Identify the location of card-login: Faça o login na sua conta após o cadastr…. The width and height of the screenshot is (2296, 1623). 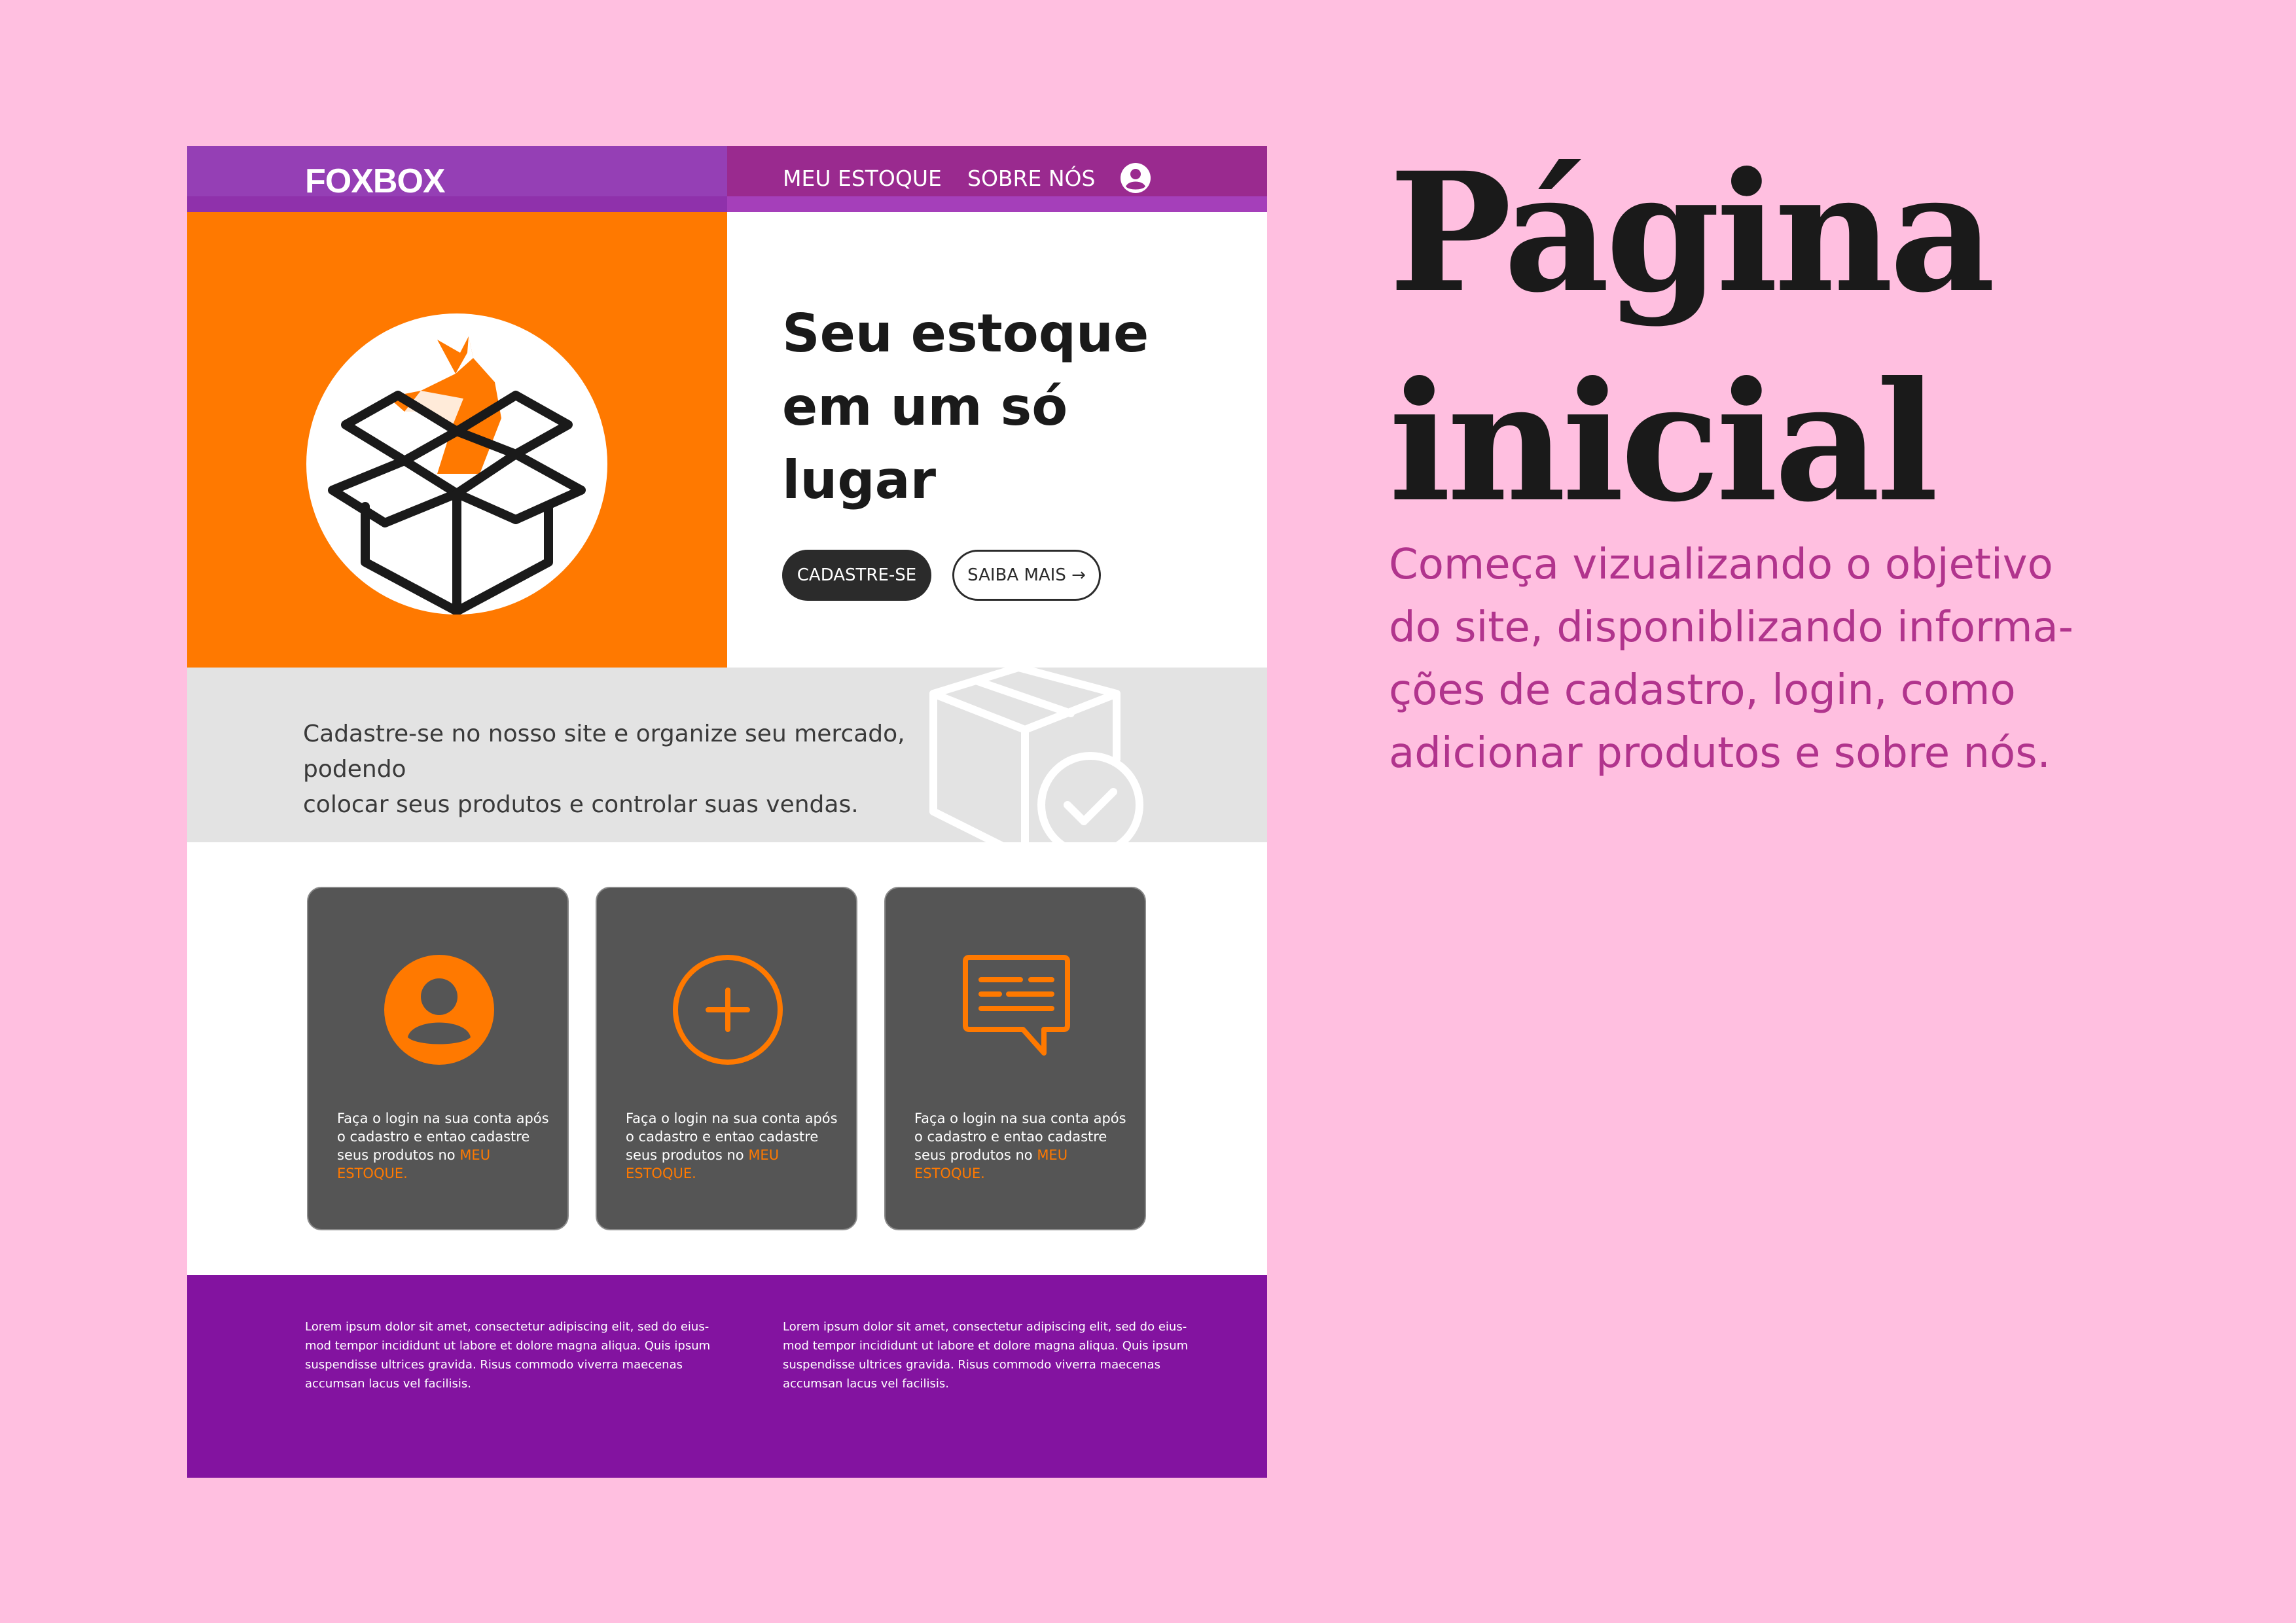
(438, 1058).